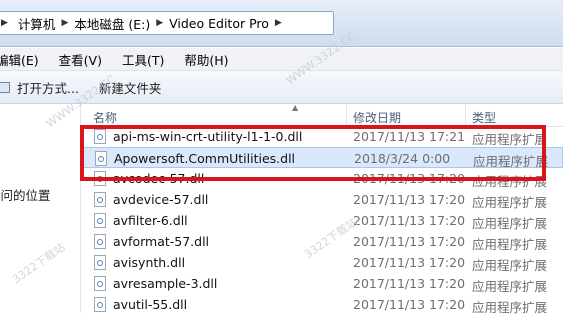 The image size is (563, 316). Describe the element at coordinates (19, 59) in the screenshot. I see `menu-edit: 编辑(E)` at that location.